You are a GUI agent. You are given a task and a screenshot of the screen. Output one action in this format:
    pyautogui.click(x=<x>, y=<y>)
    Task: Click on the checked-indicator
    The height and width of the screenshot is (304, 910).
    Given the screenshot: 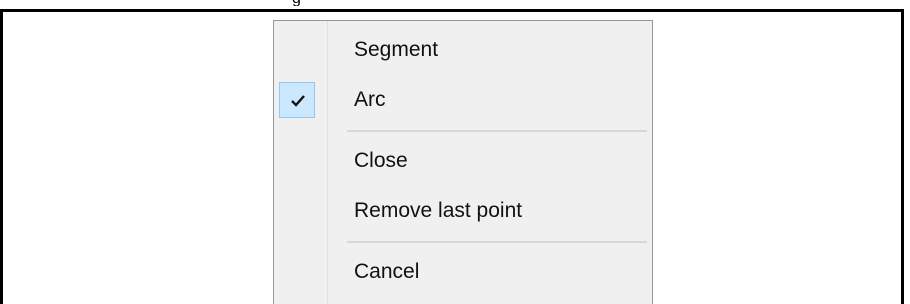 What is the action you would take?
    pyautogui.click(x=297, y=100)
    